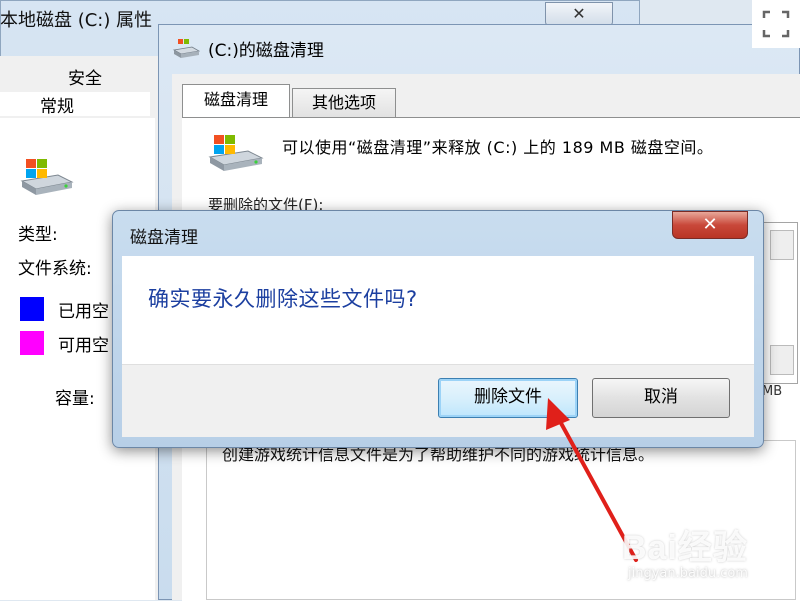 The image size is (800, 601). I want to click on watermark-url: jingyan.baidu.com, so click(688, 573).